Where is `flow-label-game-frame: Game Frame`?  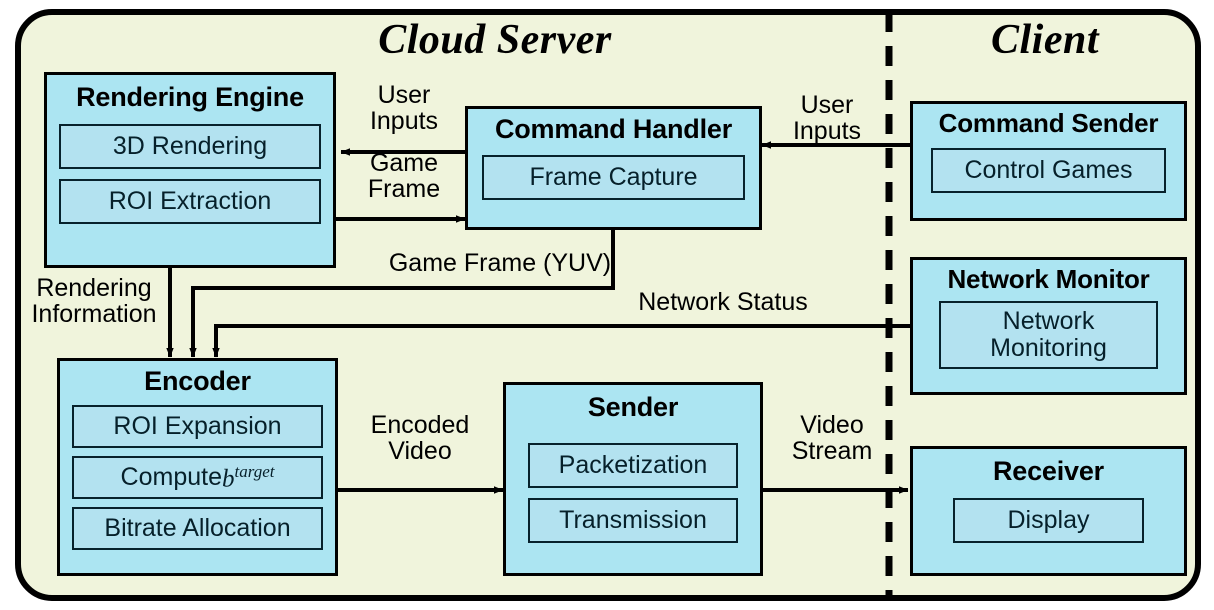
flow-label-game-frame: Game Frame is located at coordinates (404, 176).